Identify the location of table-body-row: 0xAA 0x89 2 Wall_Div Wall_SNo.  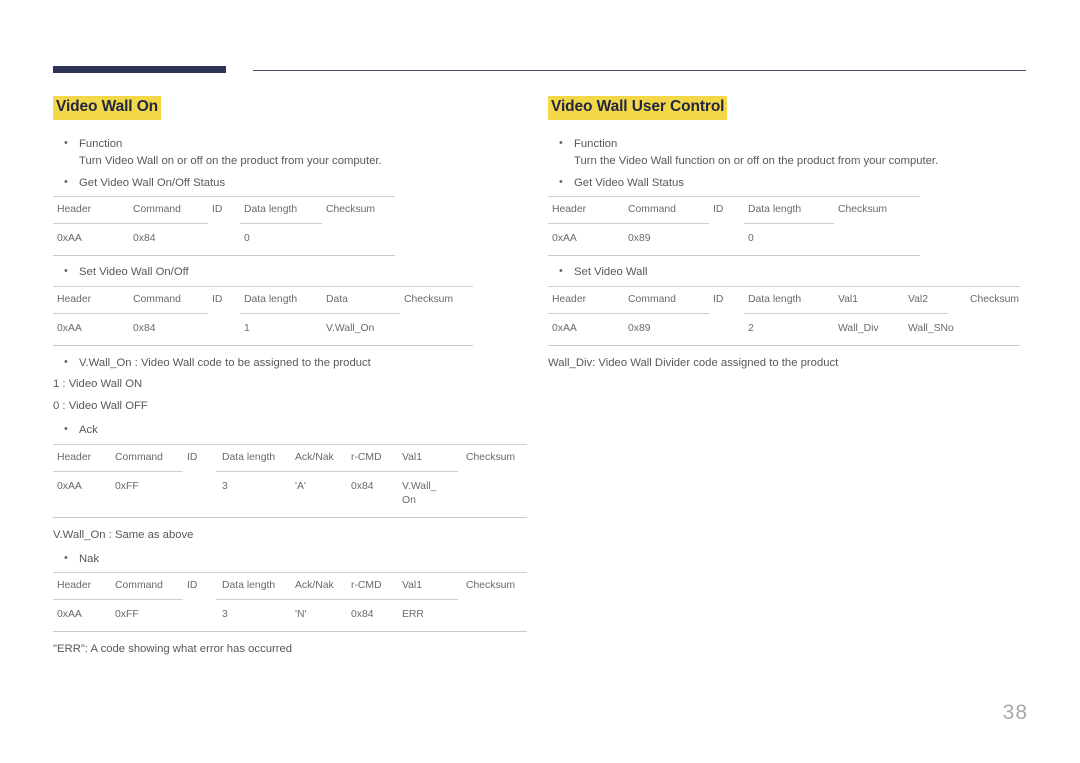
(784, 329).